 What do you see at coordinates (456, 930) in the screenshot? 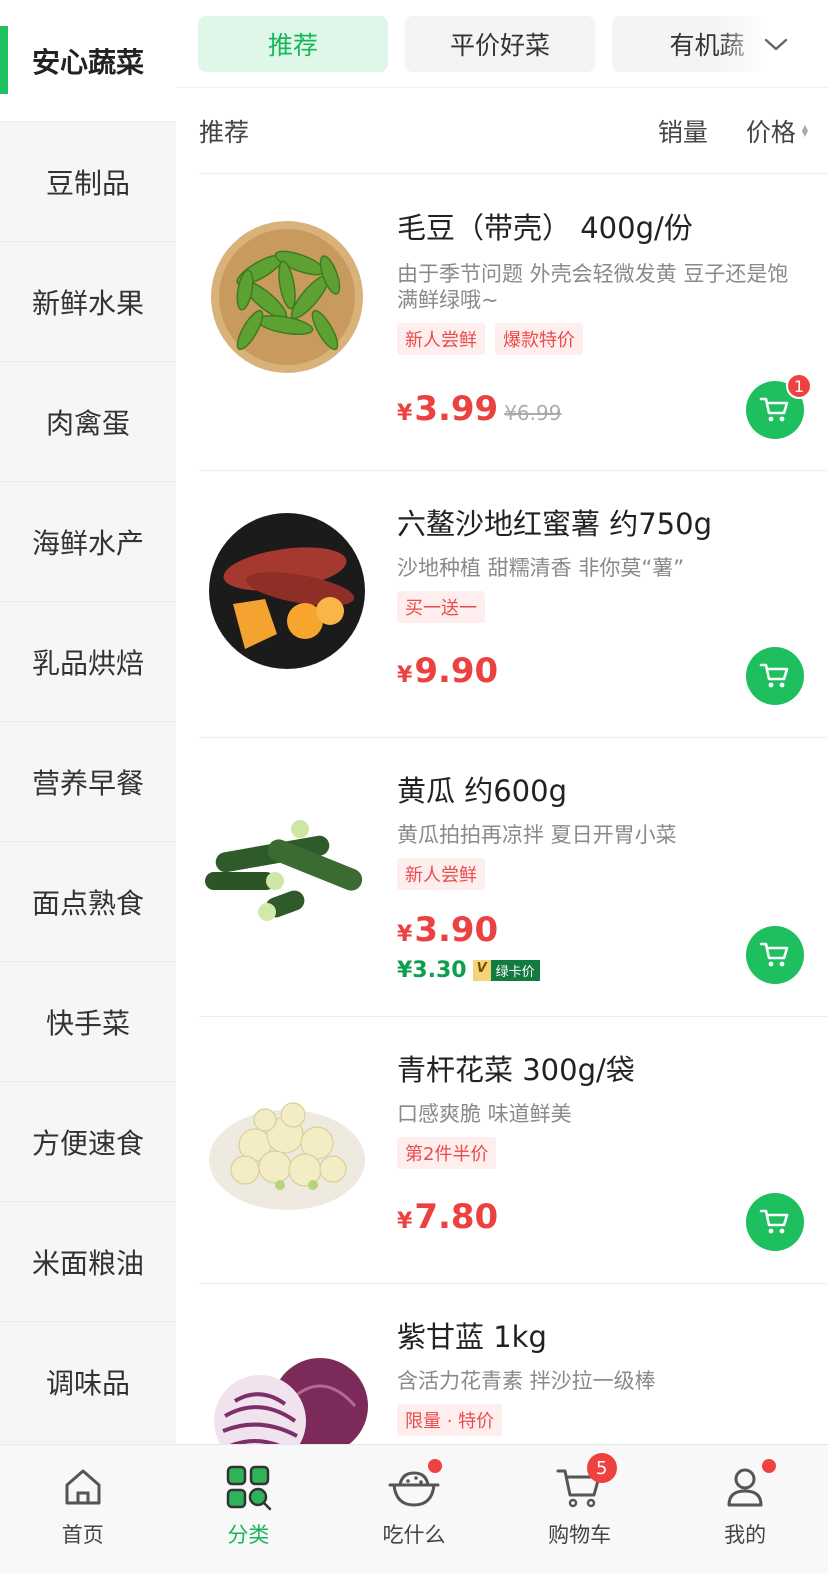
I see `price-value: 3.90` at bounding box center [456, 930].